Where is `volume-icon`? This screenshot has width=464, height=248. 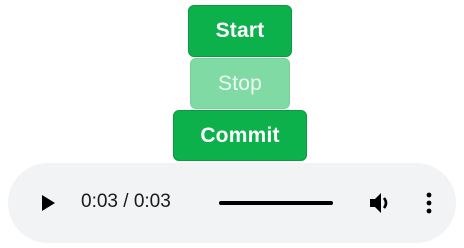
volume-icon is located at coordinates (381, 203).